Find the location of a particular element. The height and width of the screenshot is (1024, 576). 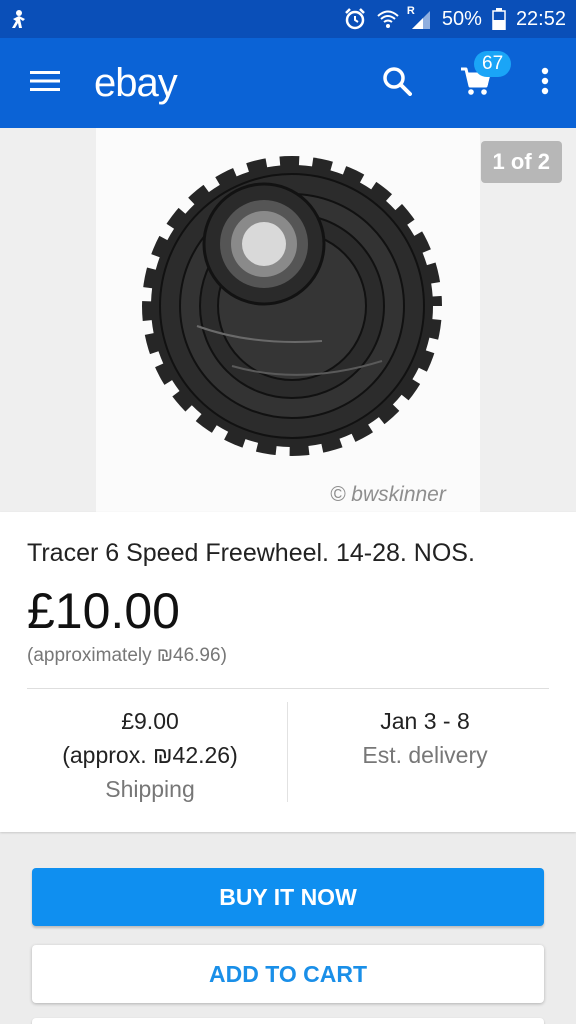

more-options-button is located at coordinates (545, 83).